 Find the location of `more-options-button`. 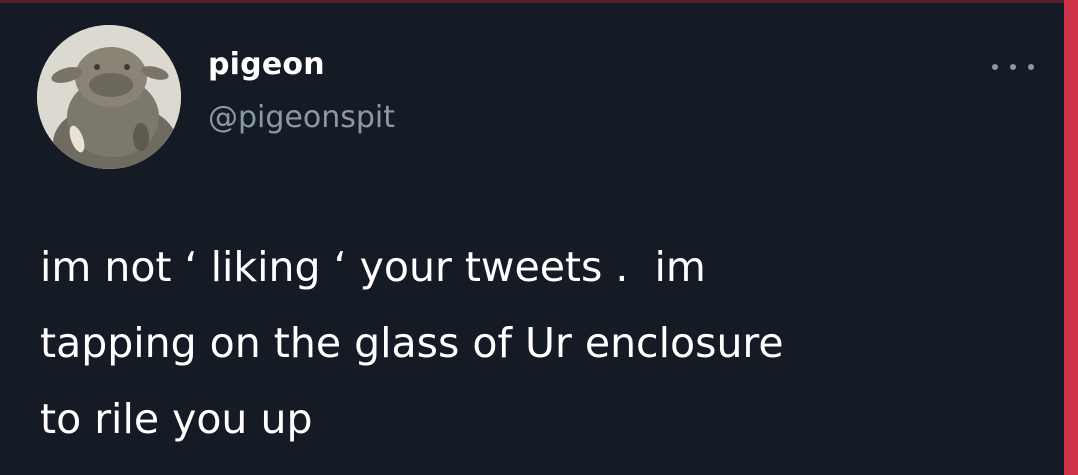

more-options-button is located at coordinates (1013, 67).